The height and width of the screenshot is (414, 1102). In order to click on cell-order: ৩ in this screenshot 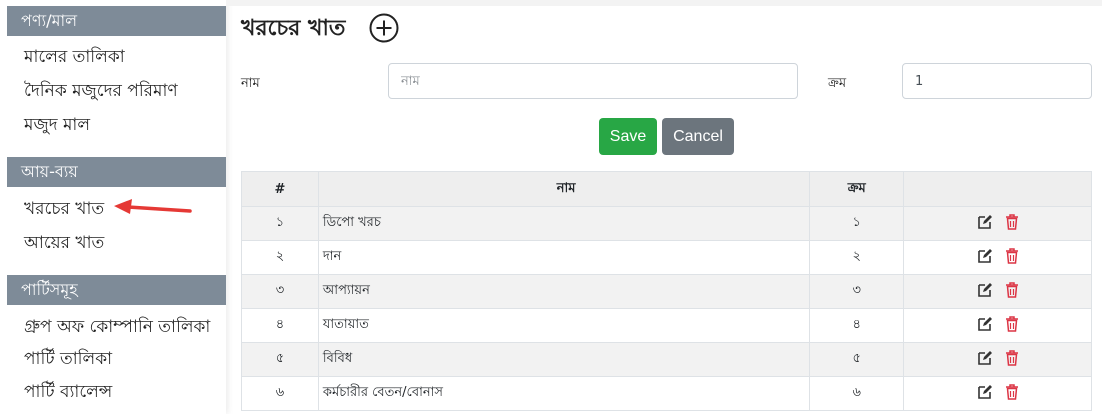, I will do `click(857, 291)`.